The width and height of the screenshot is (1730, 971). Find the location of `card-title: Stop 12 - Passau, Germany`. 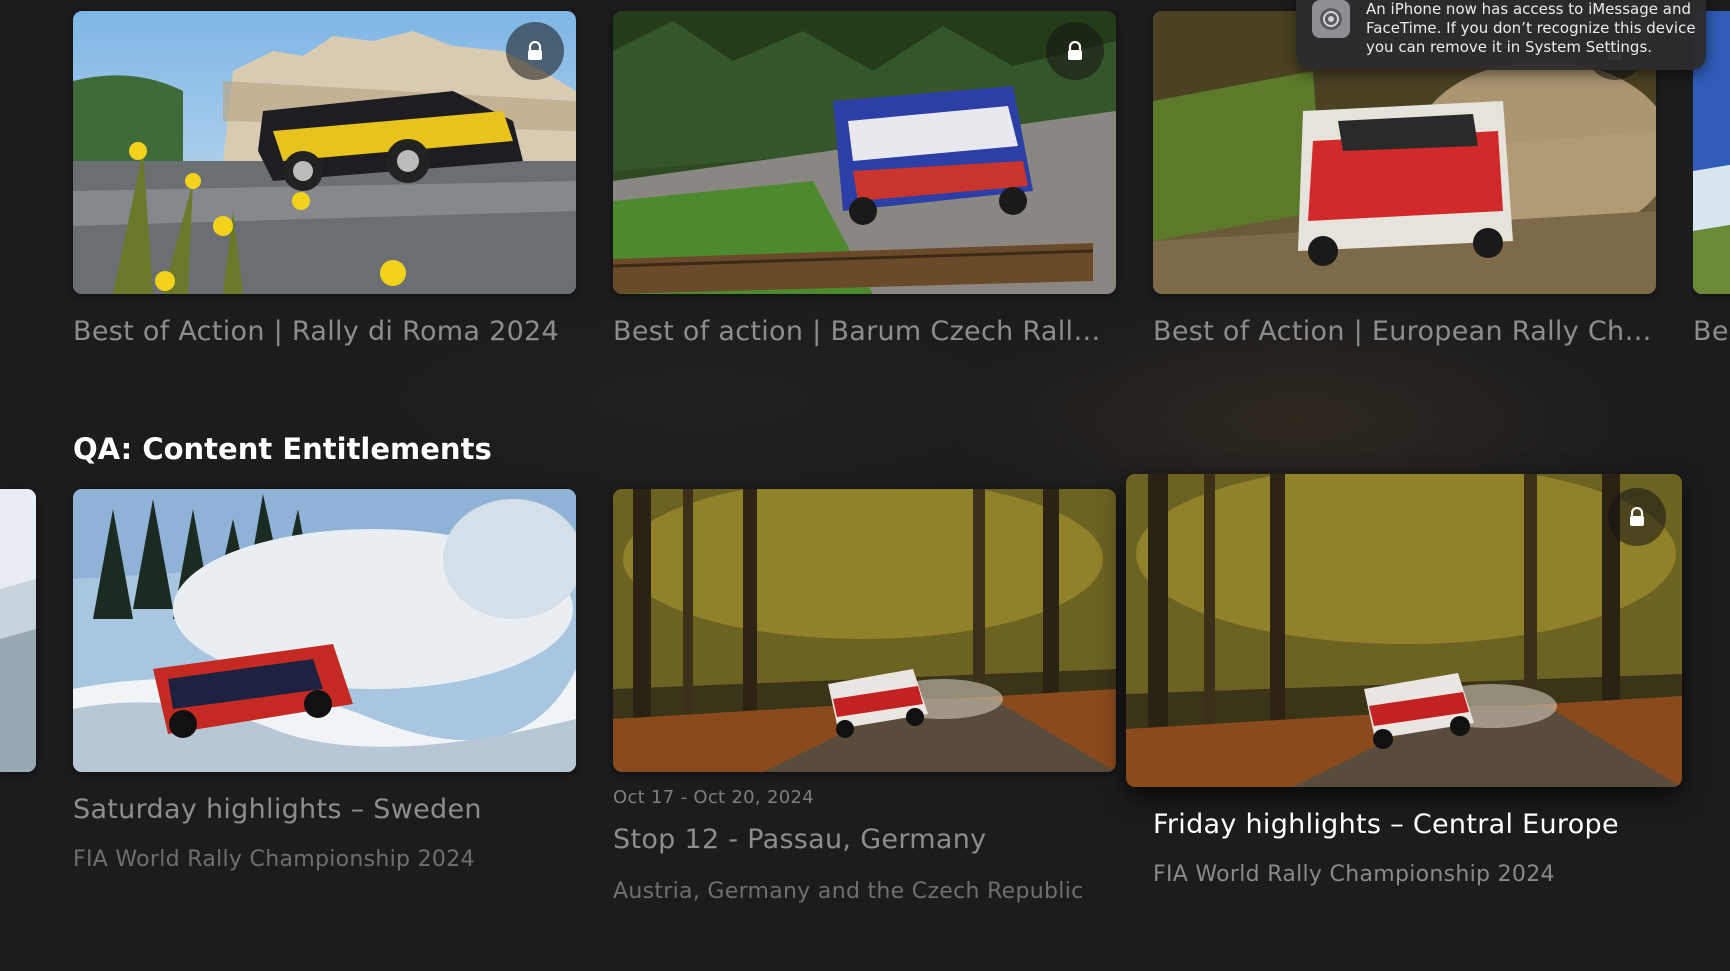

card-title: Stop 12 - Passau, Germany is located at coordinates (800, 839).